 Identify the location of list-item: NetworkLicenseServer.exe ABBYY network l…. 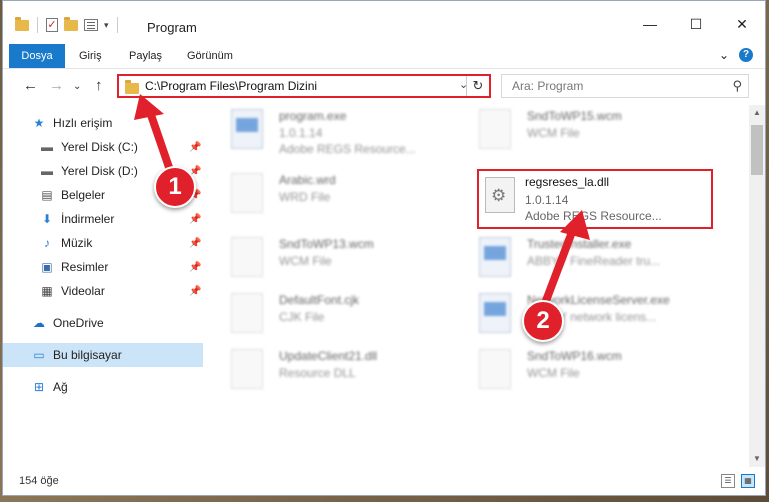
(579, 319).